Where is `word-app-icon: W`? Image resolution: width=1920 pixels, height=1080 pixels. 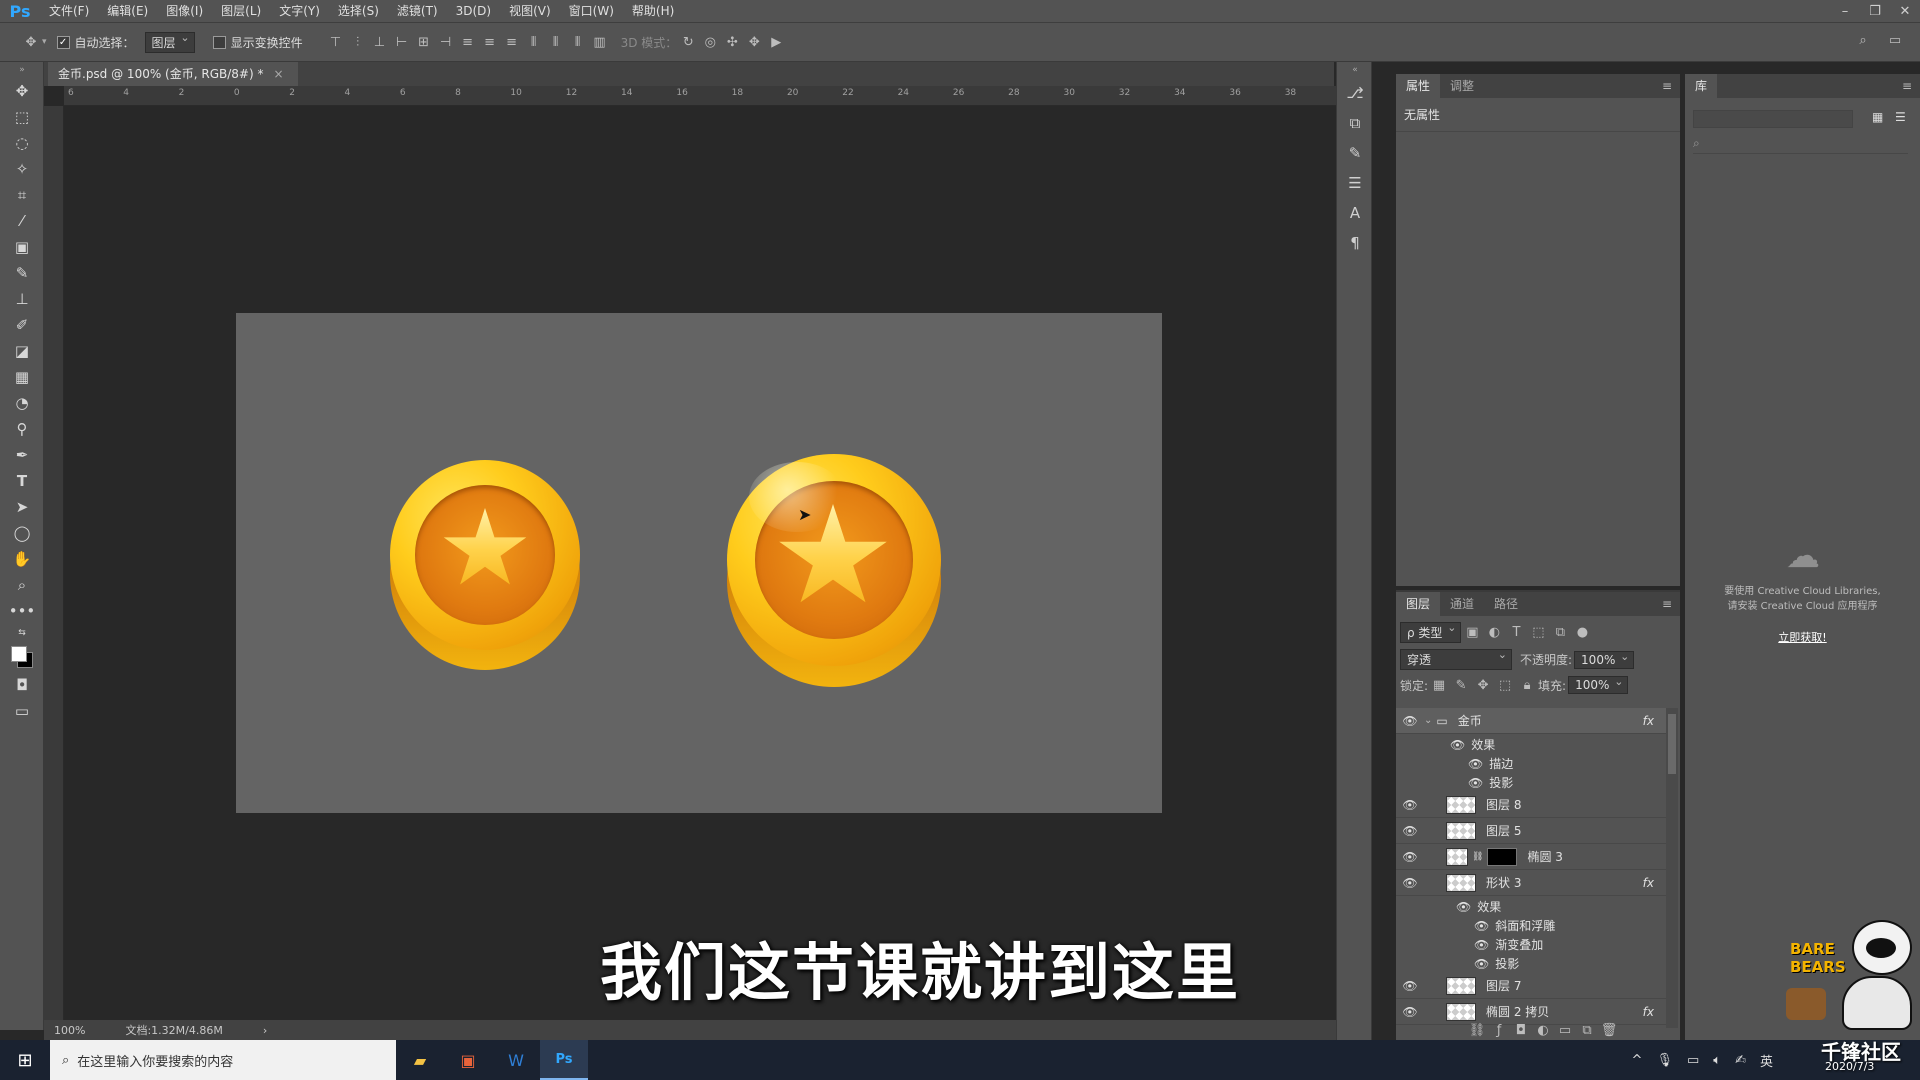
word-app-icon: W is located at coordinates (516, 1060).